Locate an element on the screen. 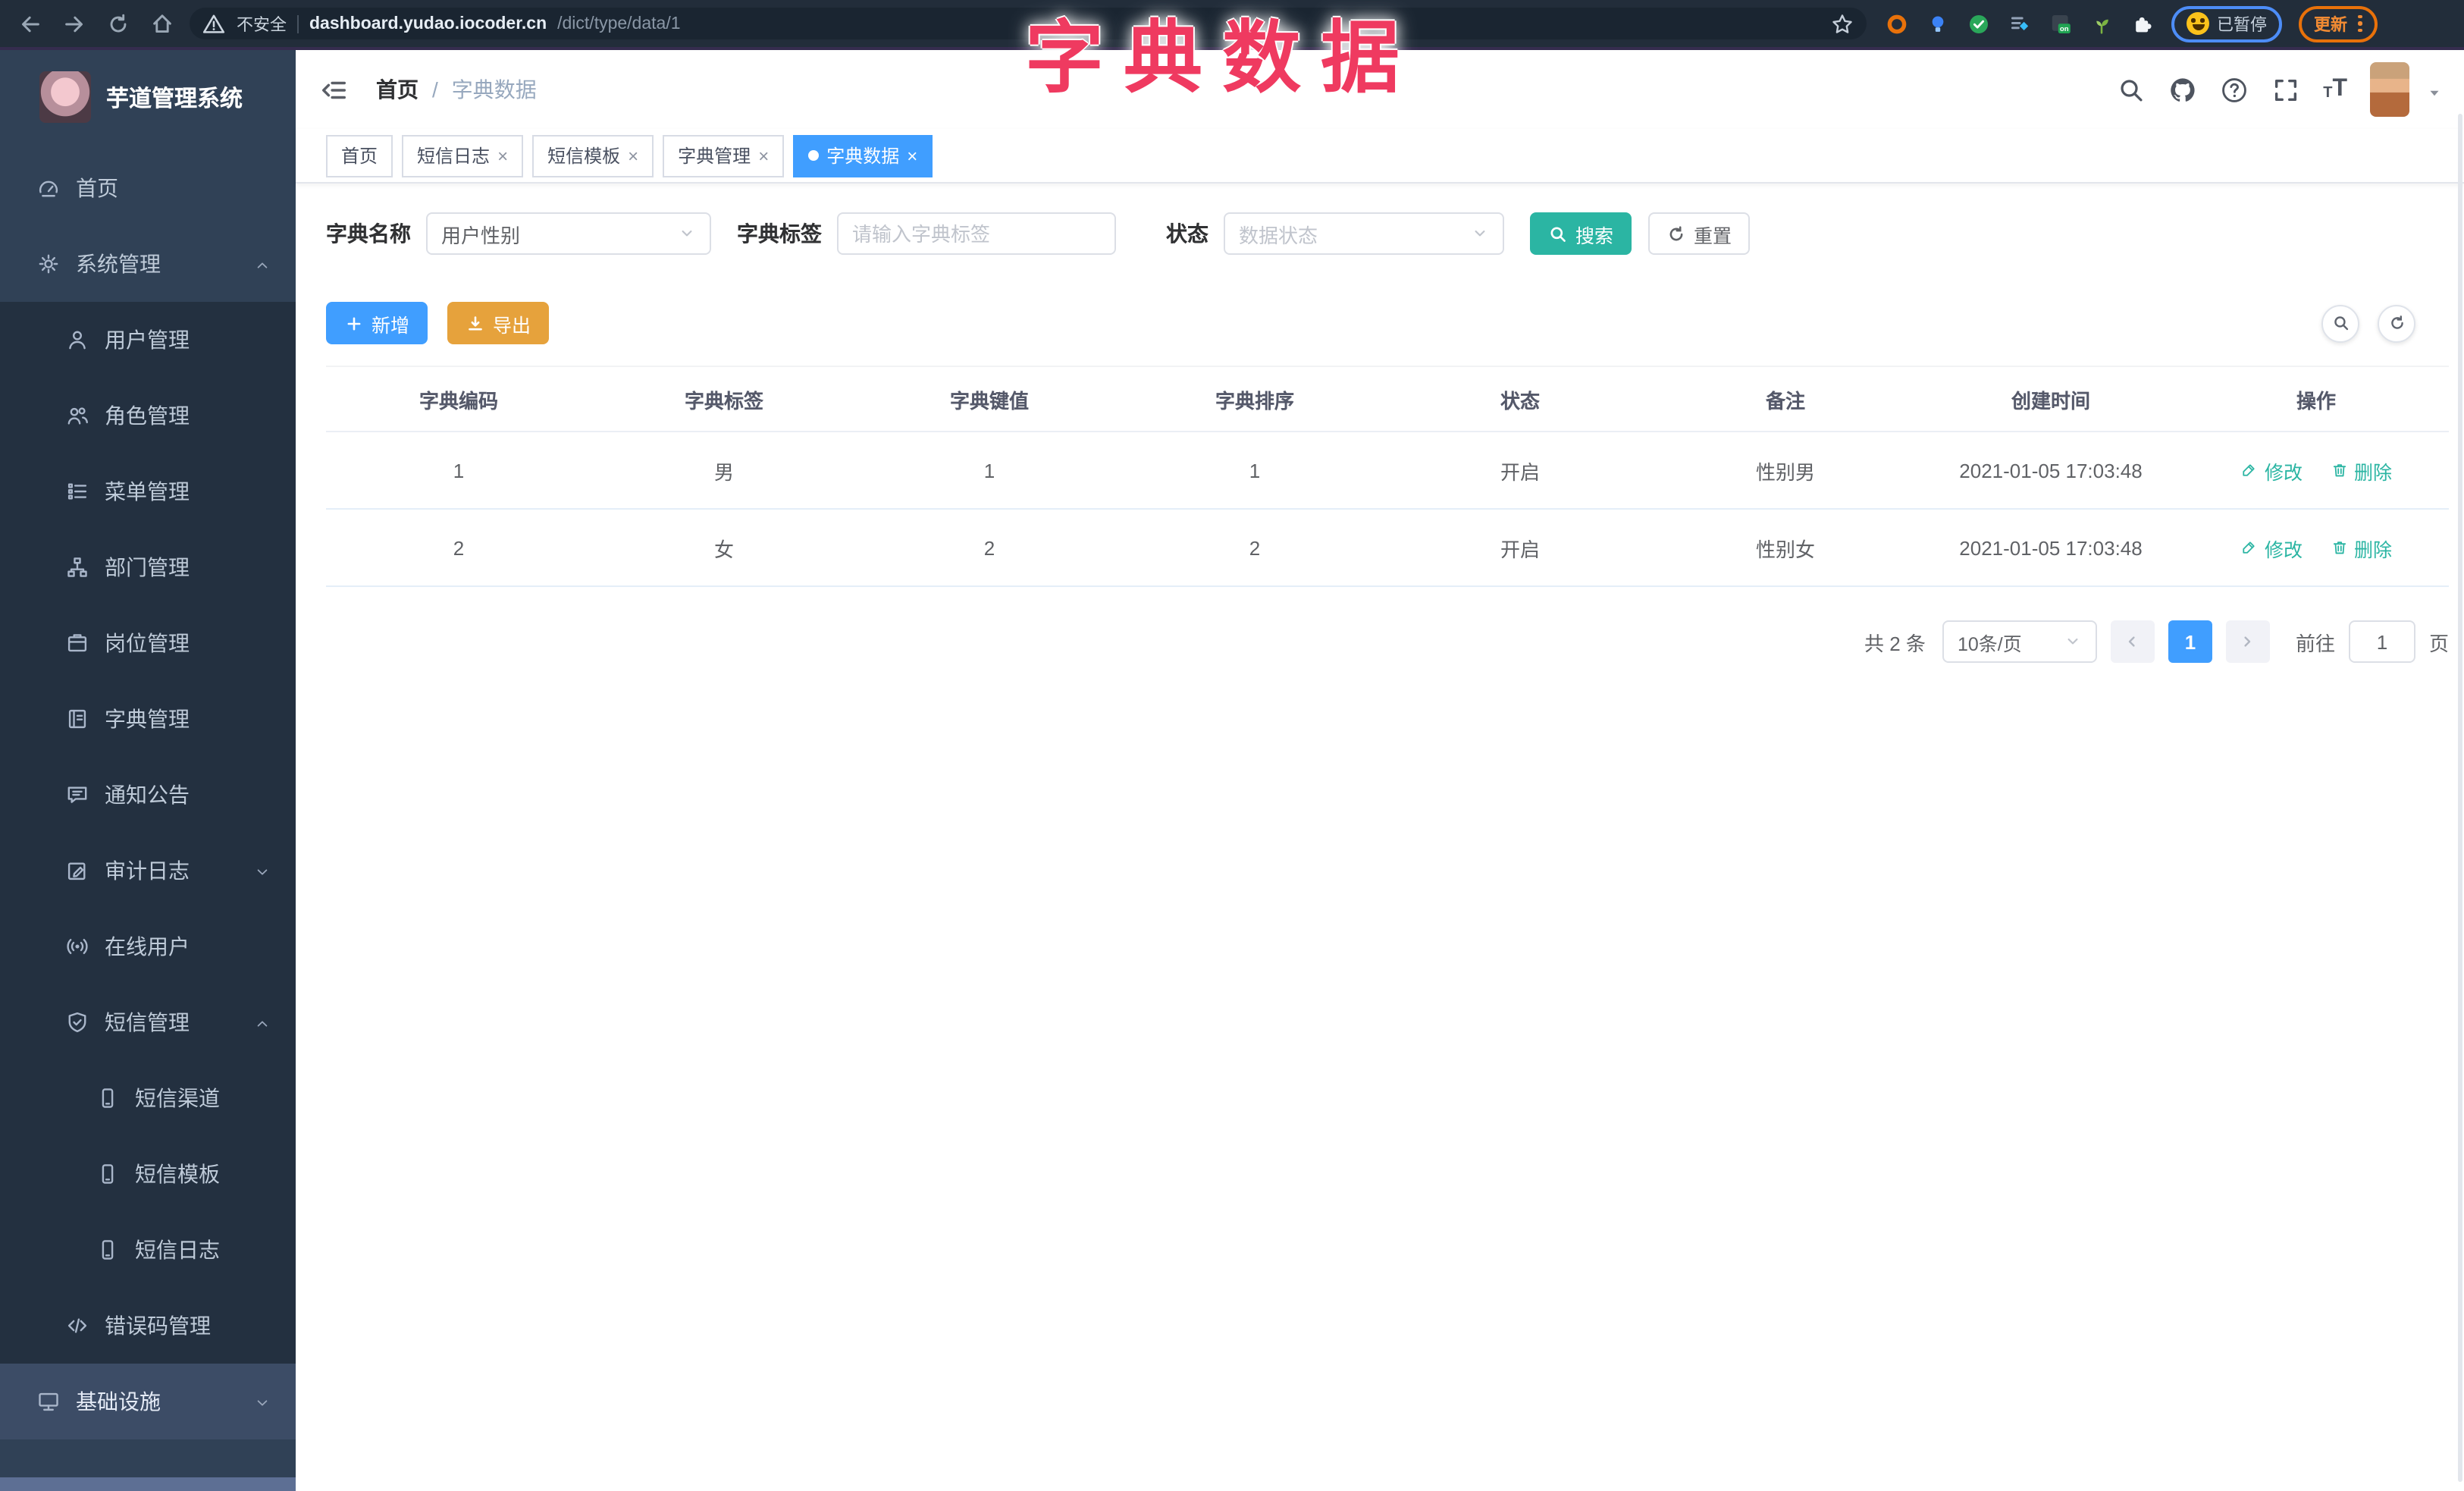  header-actions: TT is located at coordinates (2280, 89).